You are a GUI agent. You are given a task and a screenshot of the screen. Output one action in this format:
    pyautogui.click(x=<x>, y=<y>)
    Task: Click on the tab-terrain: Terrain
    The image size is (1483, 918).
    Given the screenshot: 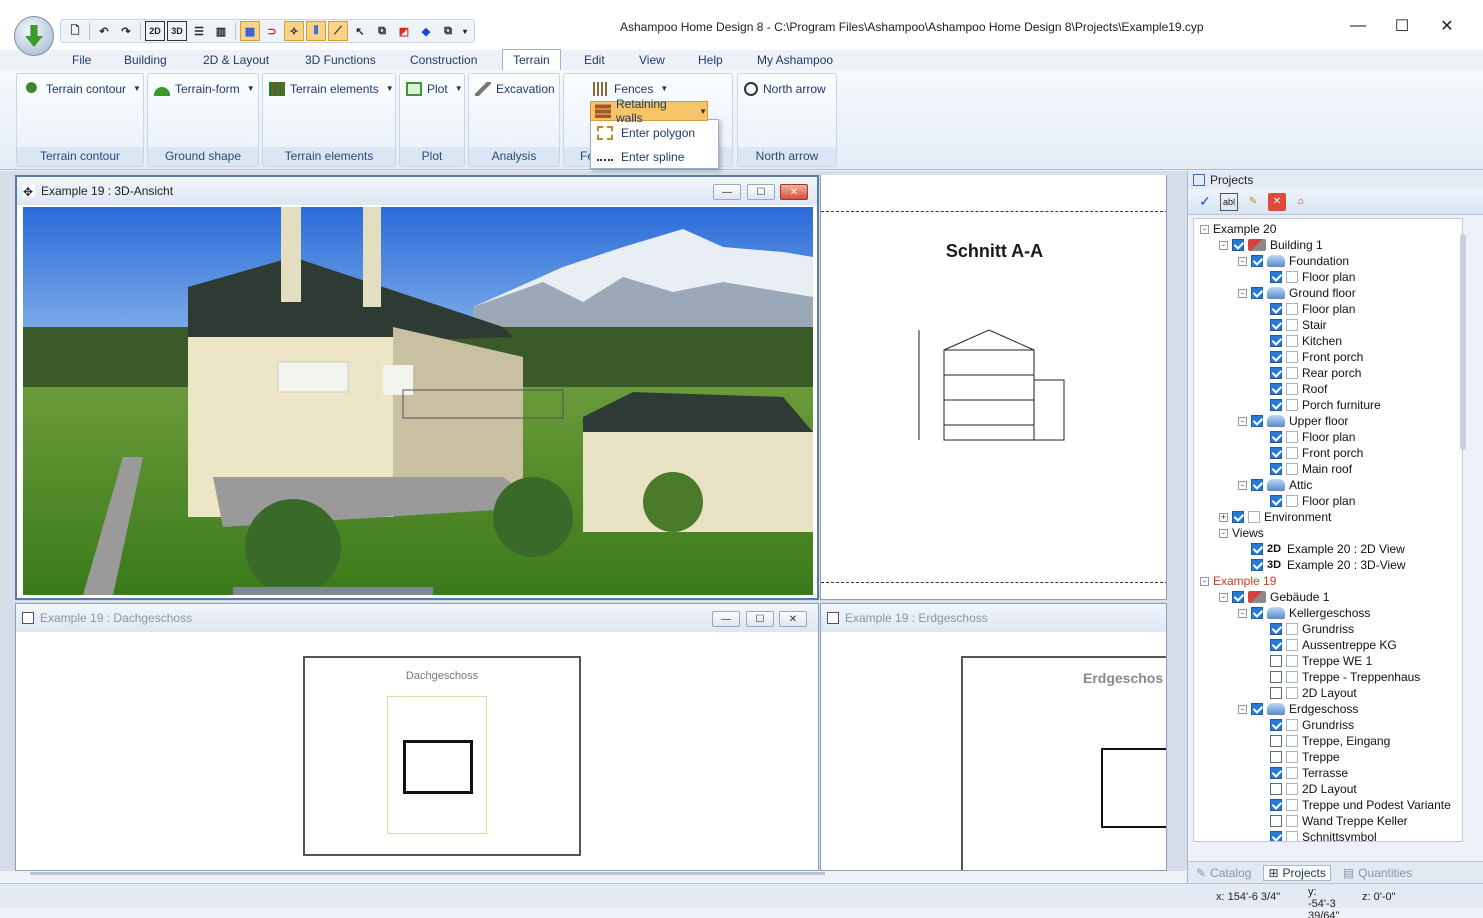 What is the action you would take?
    pyautogui.click(x=531, y=60)
    